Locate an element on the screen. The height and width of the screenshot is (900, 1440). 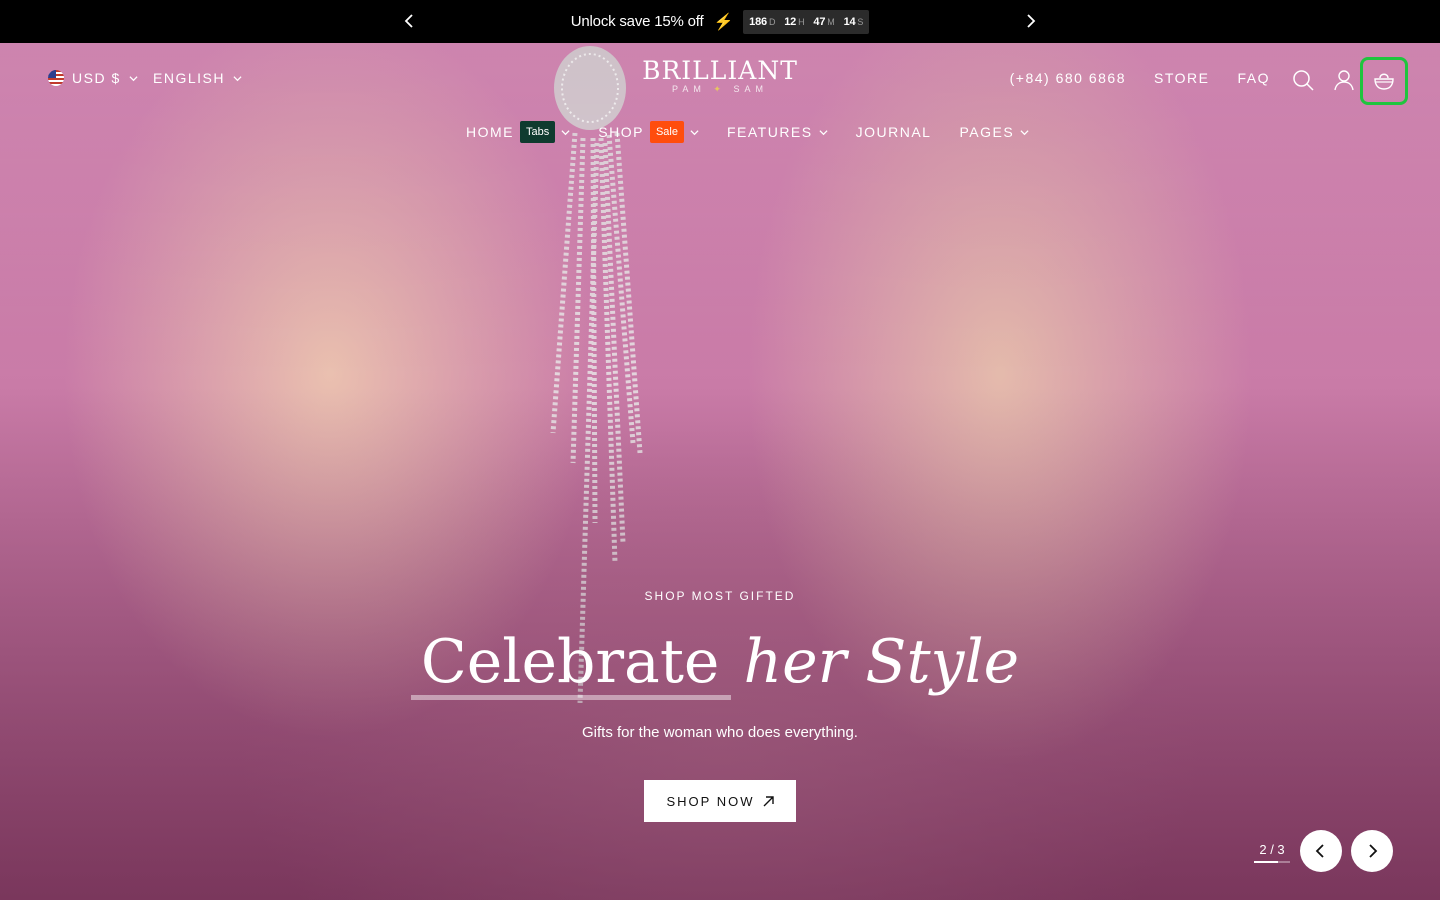
countdown-timer: 186 D 12 H 47 M 14 S is located at coordinates (806, 21).